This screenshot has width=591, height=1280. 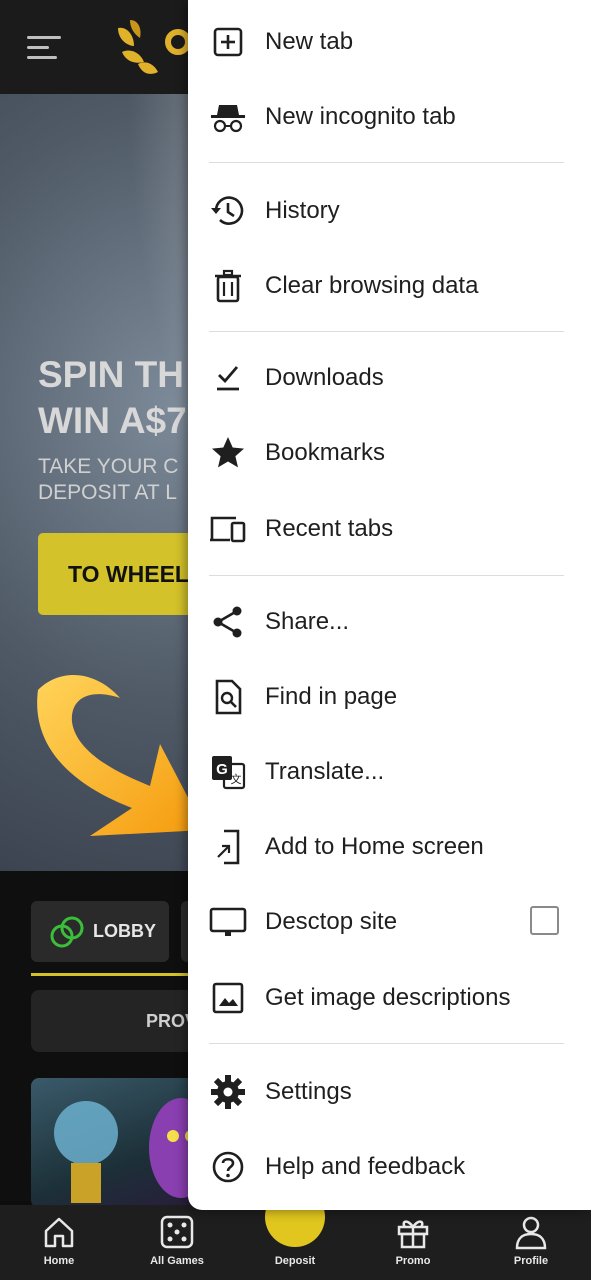 I want to click on share-icon, so click(x=228, y=622).